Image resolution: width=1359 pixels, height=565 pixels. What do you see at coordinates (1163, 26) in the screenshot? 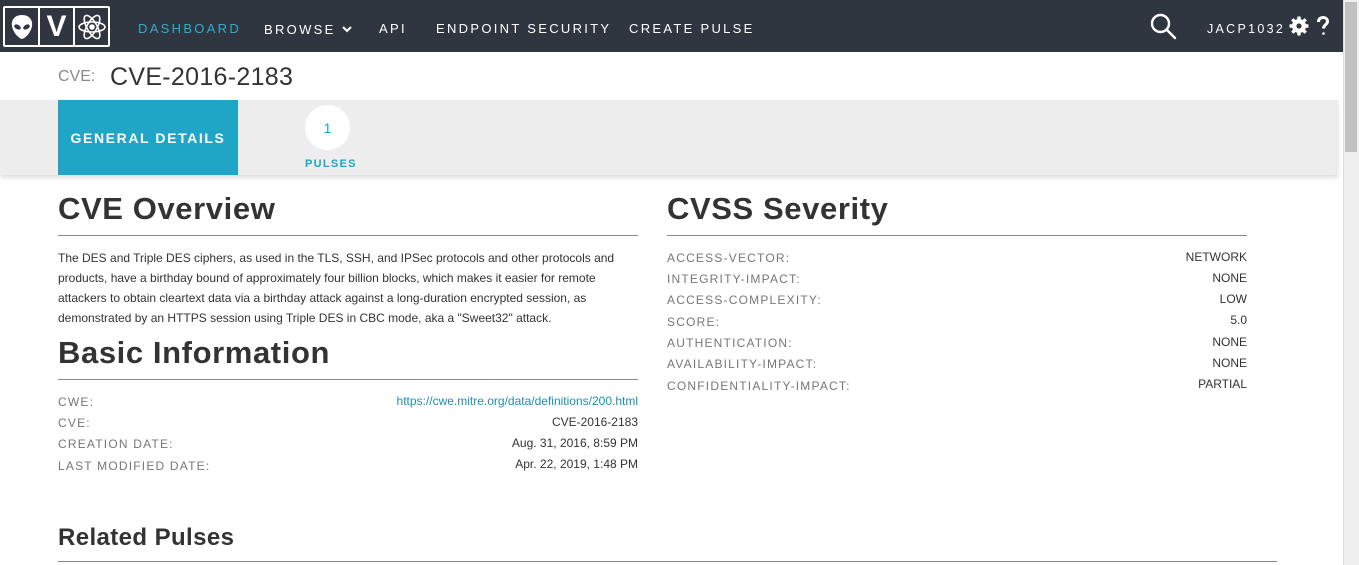
I see `search-icon` at bounding box center [1163, 26].